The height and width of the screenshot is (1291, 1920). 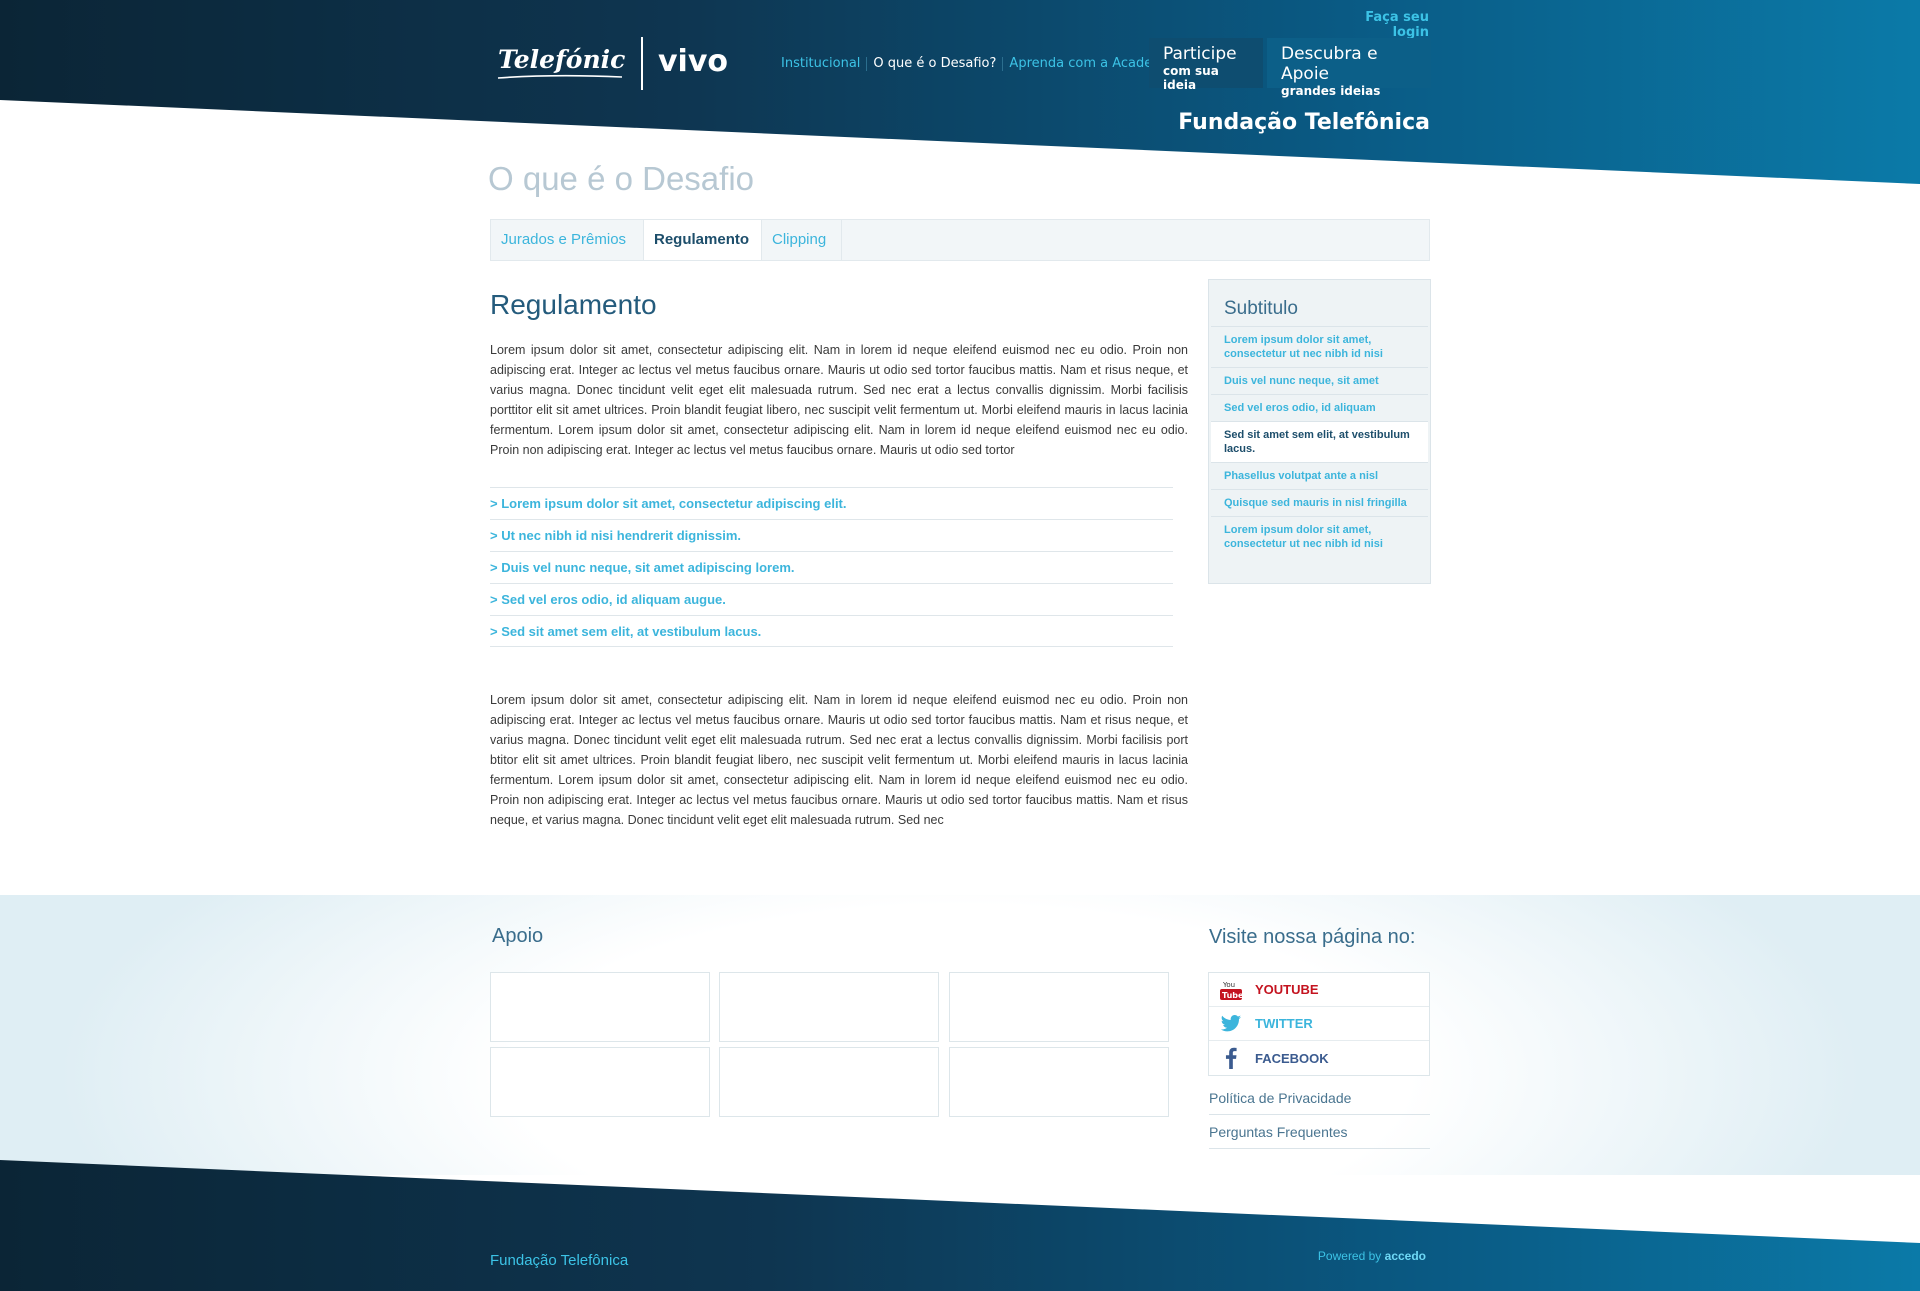 I want to click on participe-button: Participe com sua ideia, so click(x=1206, y=65).